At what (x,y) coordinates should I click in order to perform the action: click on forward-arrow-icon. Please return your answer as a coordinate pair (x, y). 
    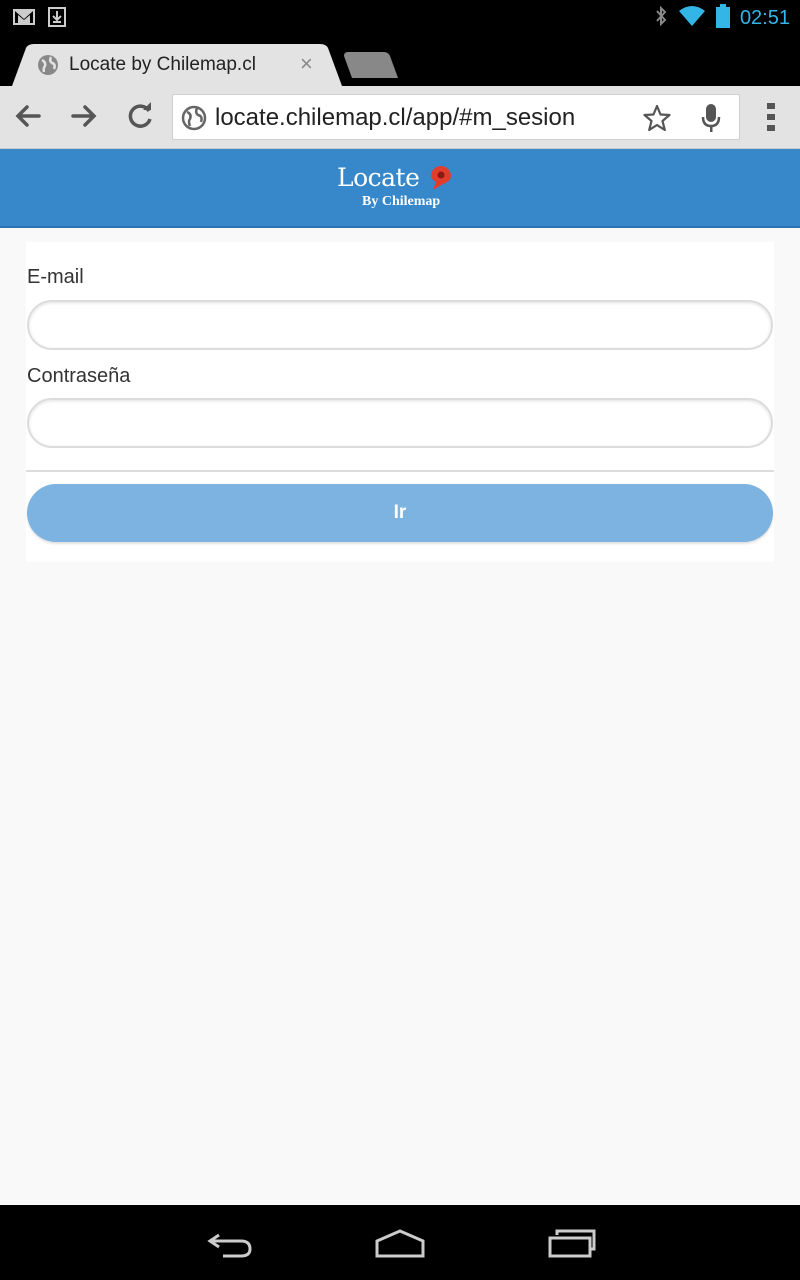
    Looking at the image, I should click on (84, 118).